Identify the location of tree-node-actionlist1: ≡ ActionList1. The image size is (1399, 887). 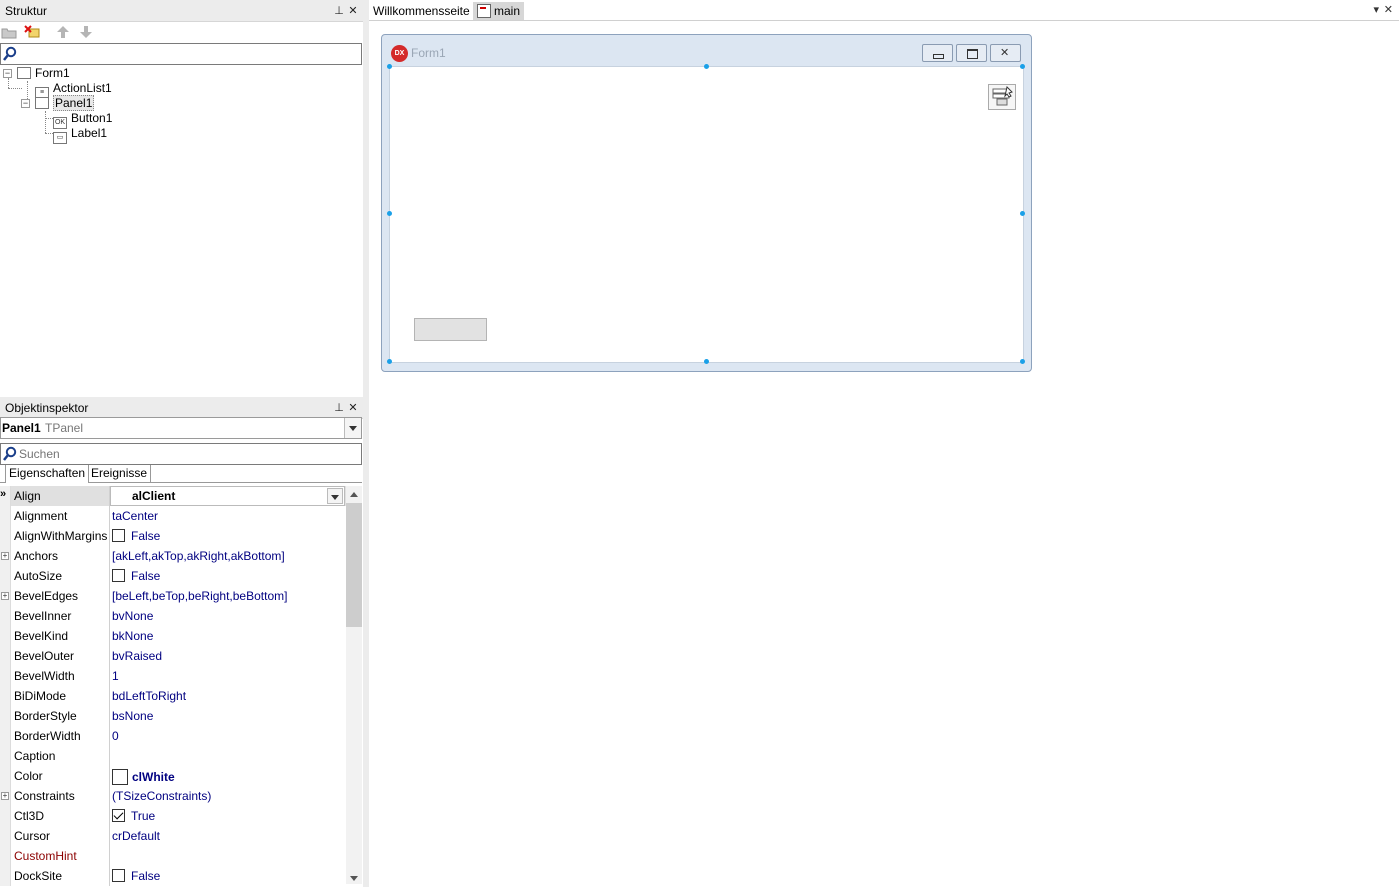
(73, 90).